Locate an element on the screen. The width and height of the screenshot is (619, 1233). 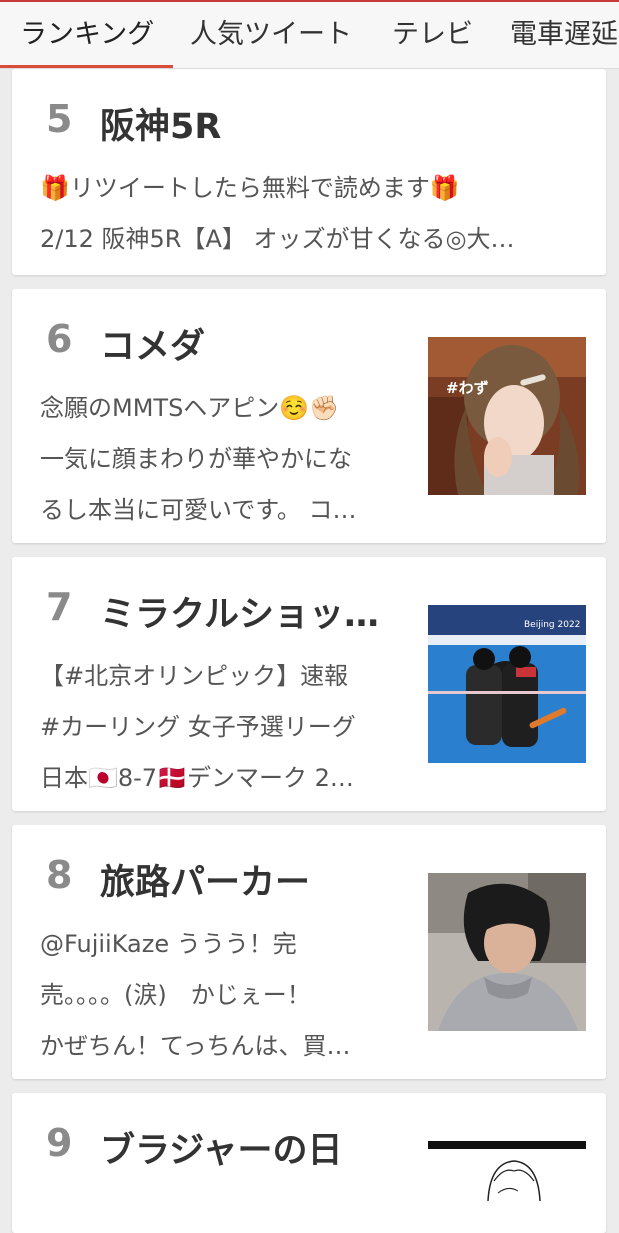
tab-train-delay: 電車遅延 is located at coordinates (564, 35).